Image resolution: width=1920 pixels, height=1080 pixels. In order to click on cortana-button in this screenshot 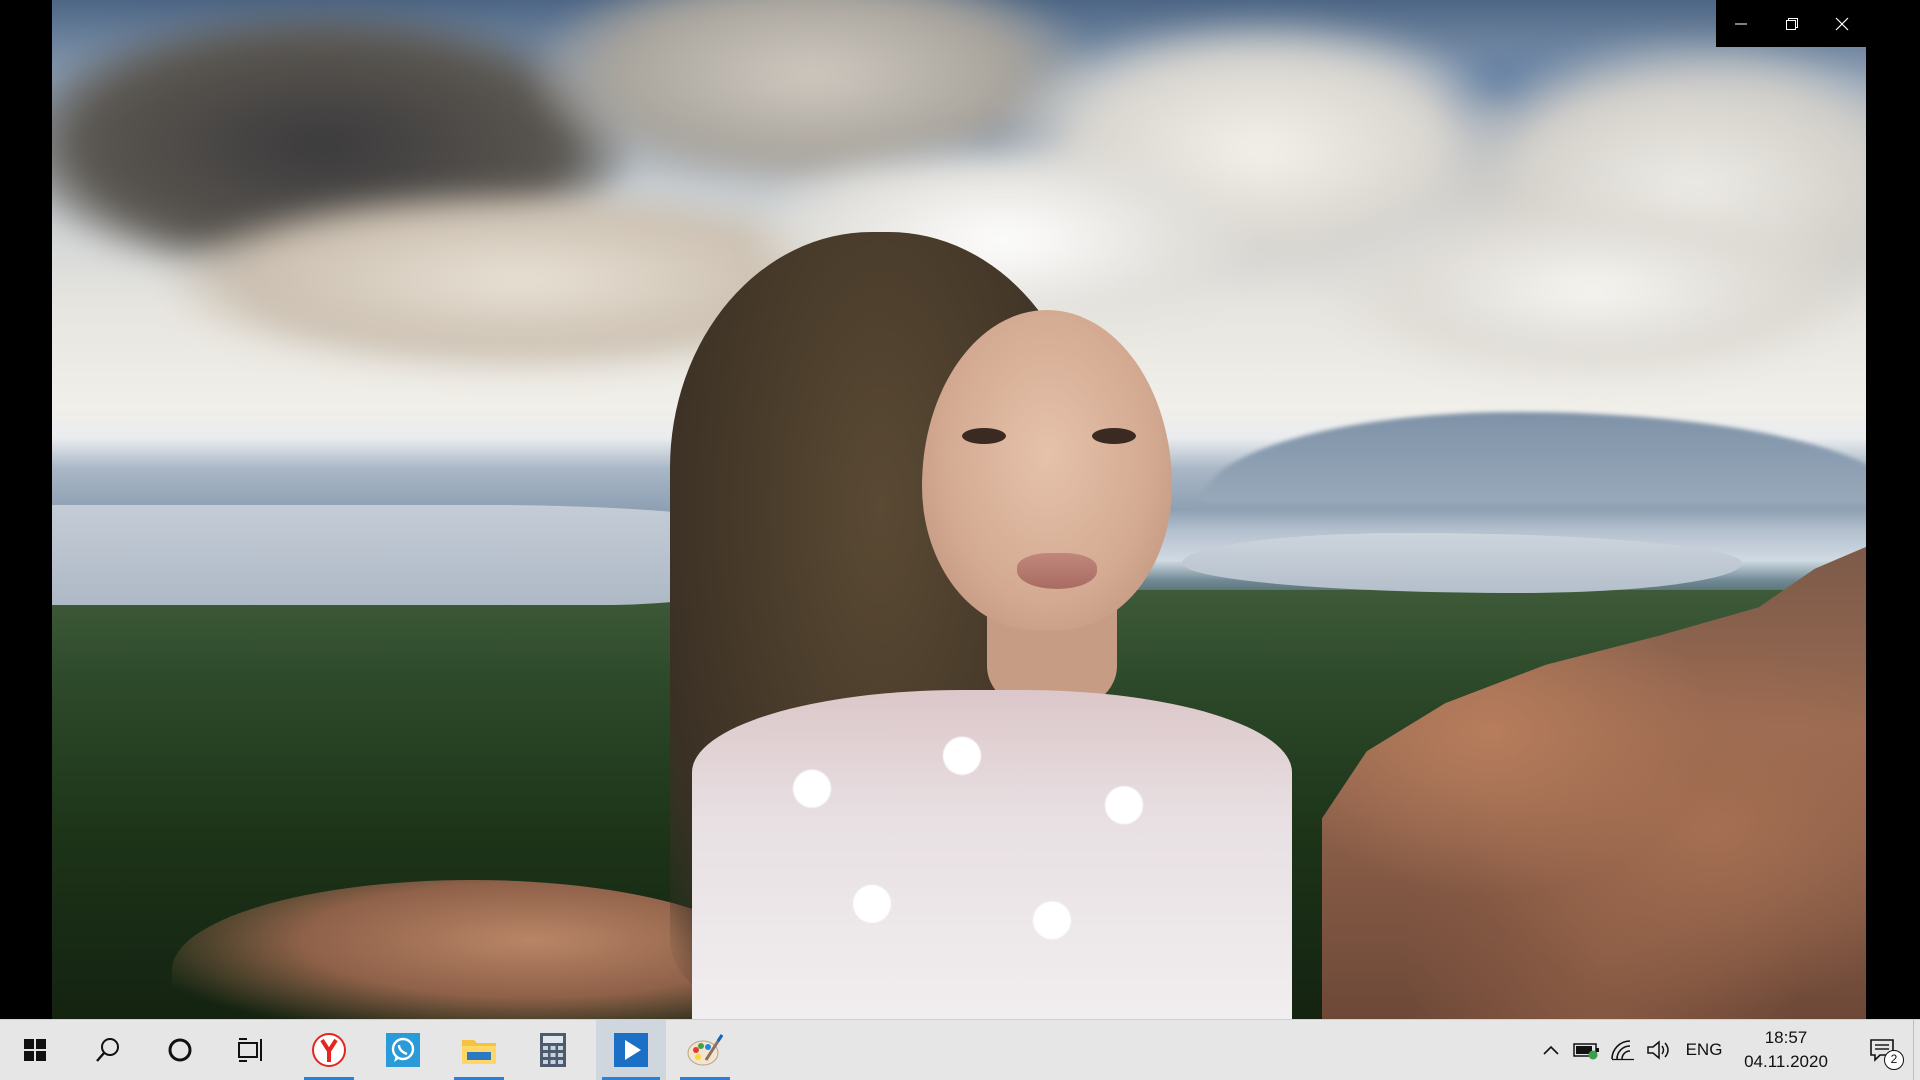, I will do `click(180, 1050)`.